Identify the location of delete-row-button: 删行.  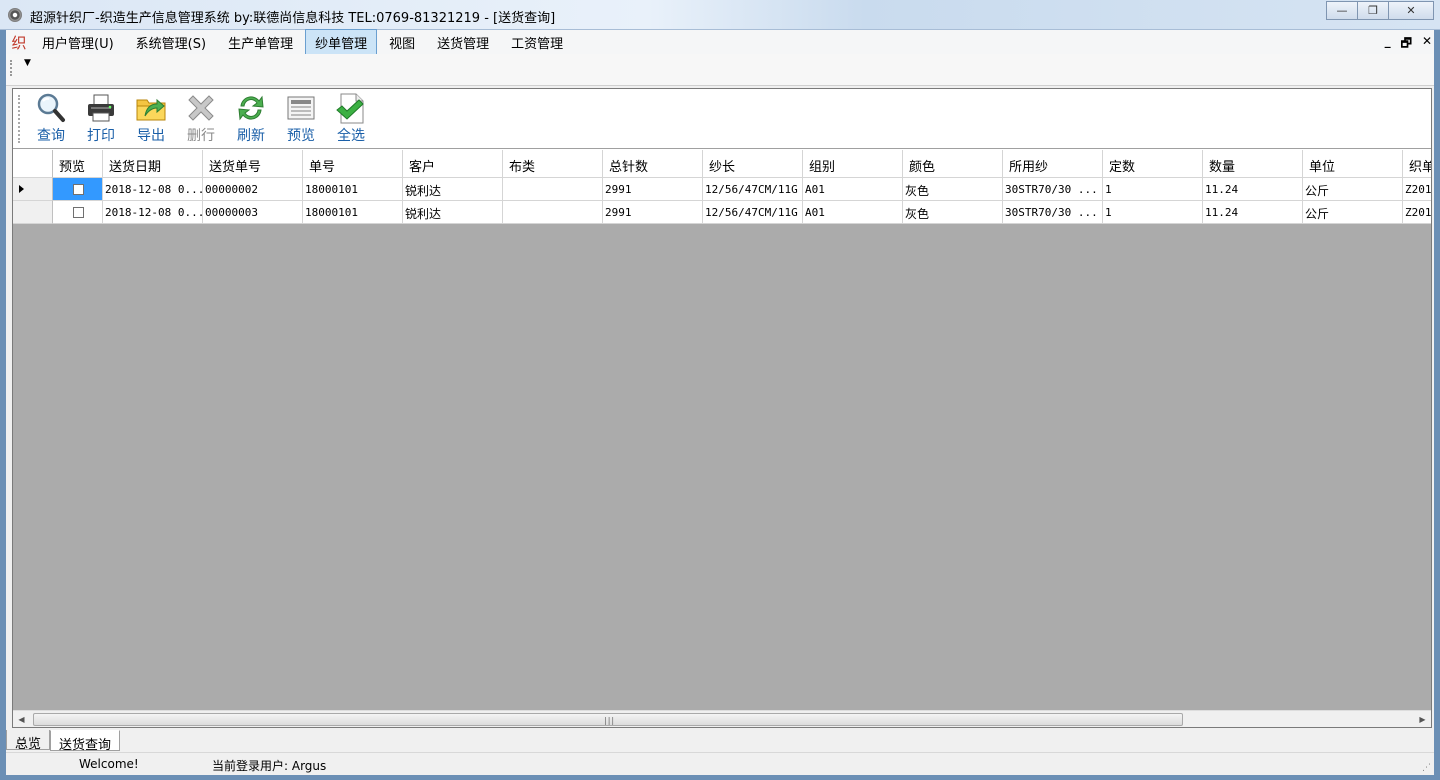
(201, 119).